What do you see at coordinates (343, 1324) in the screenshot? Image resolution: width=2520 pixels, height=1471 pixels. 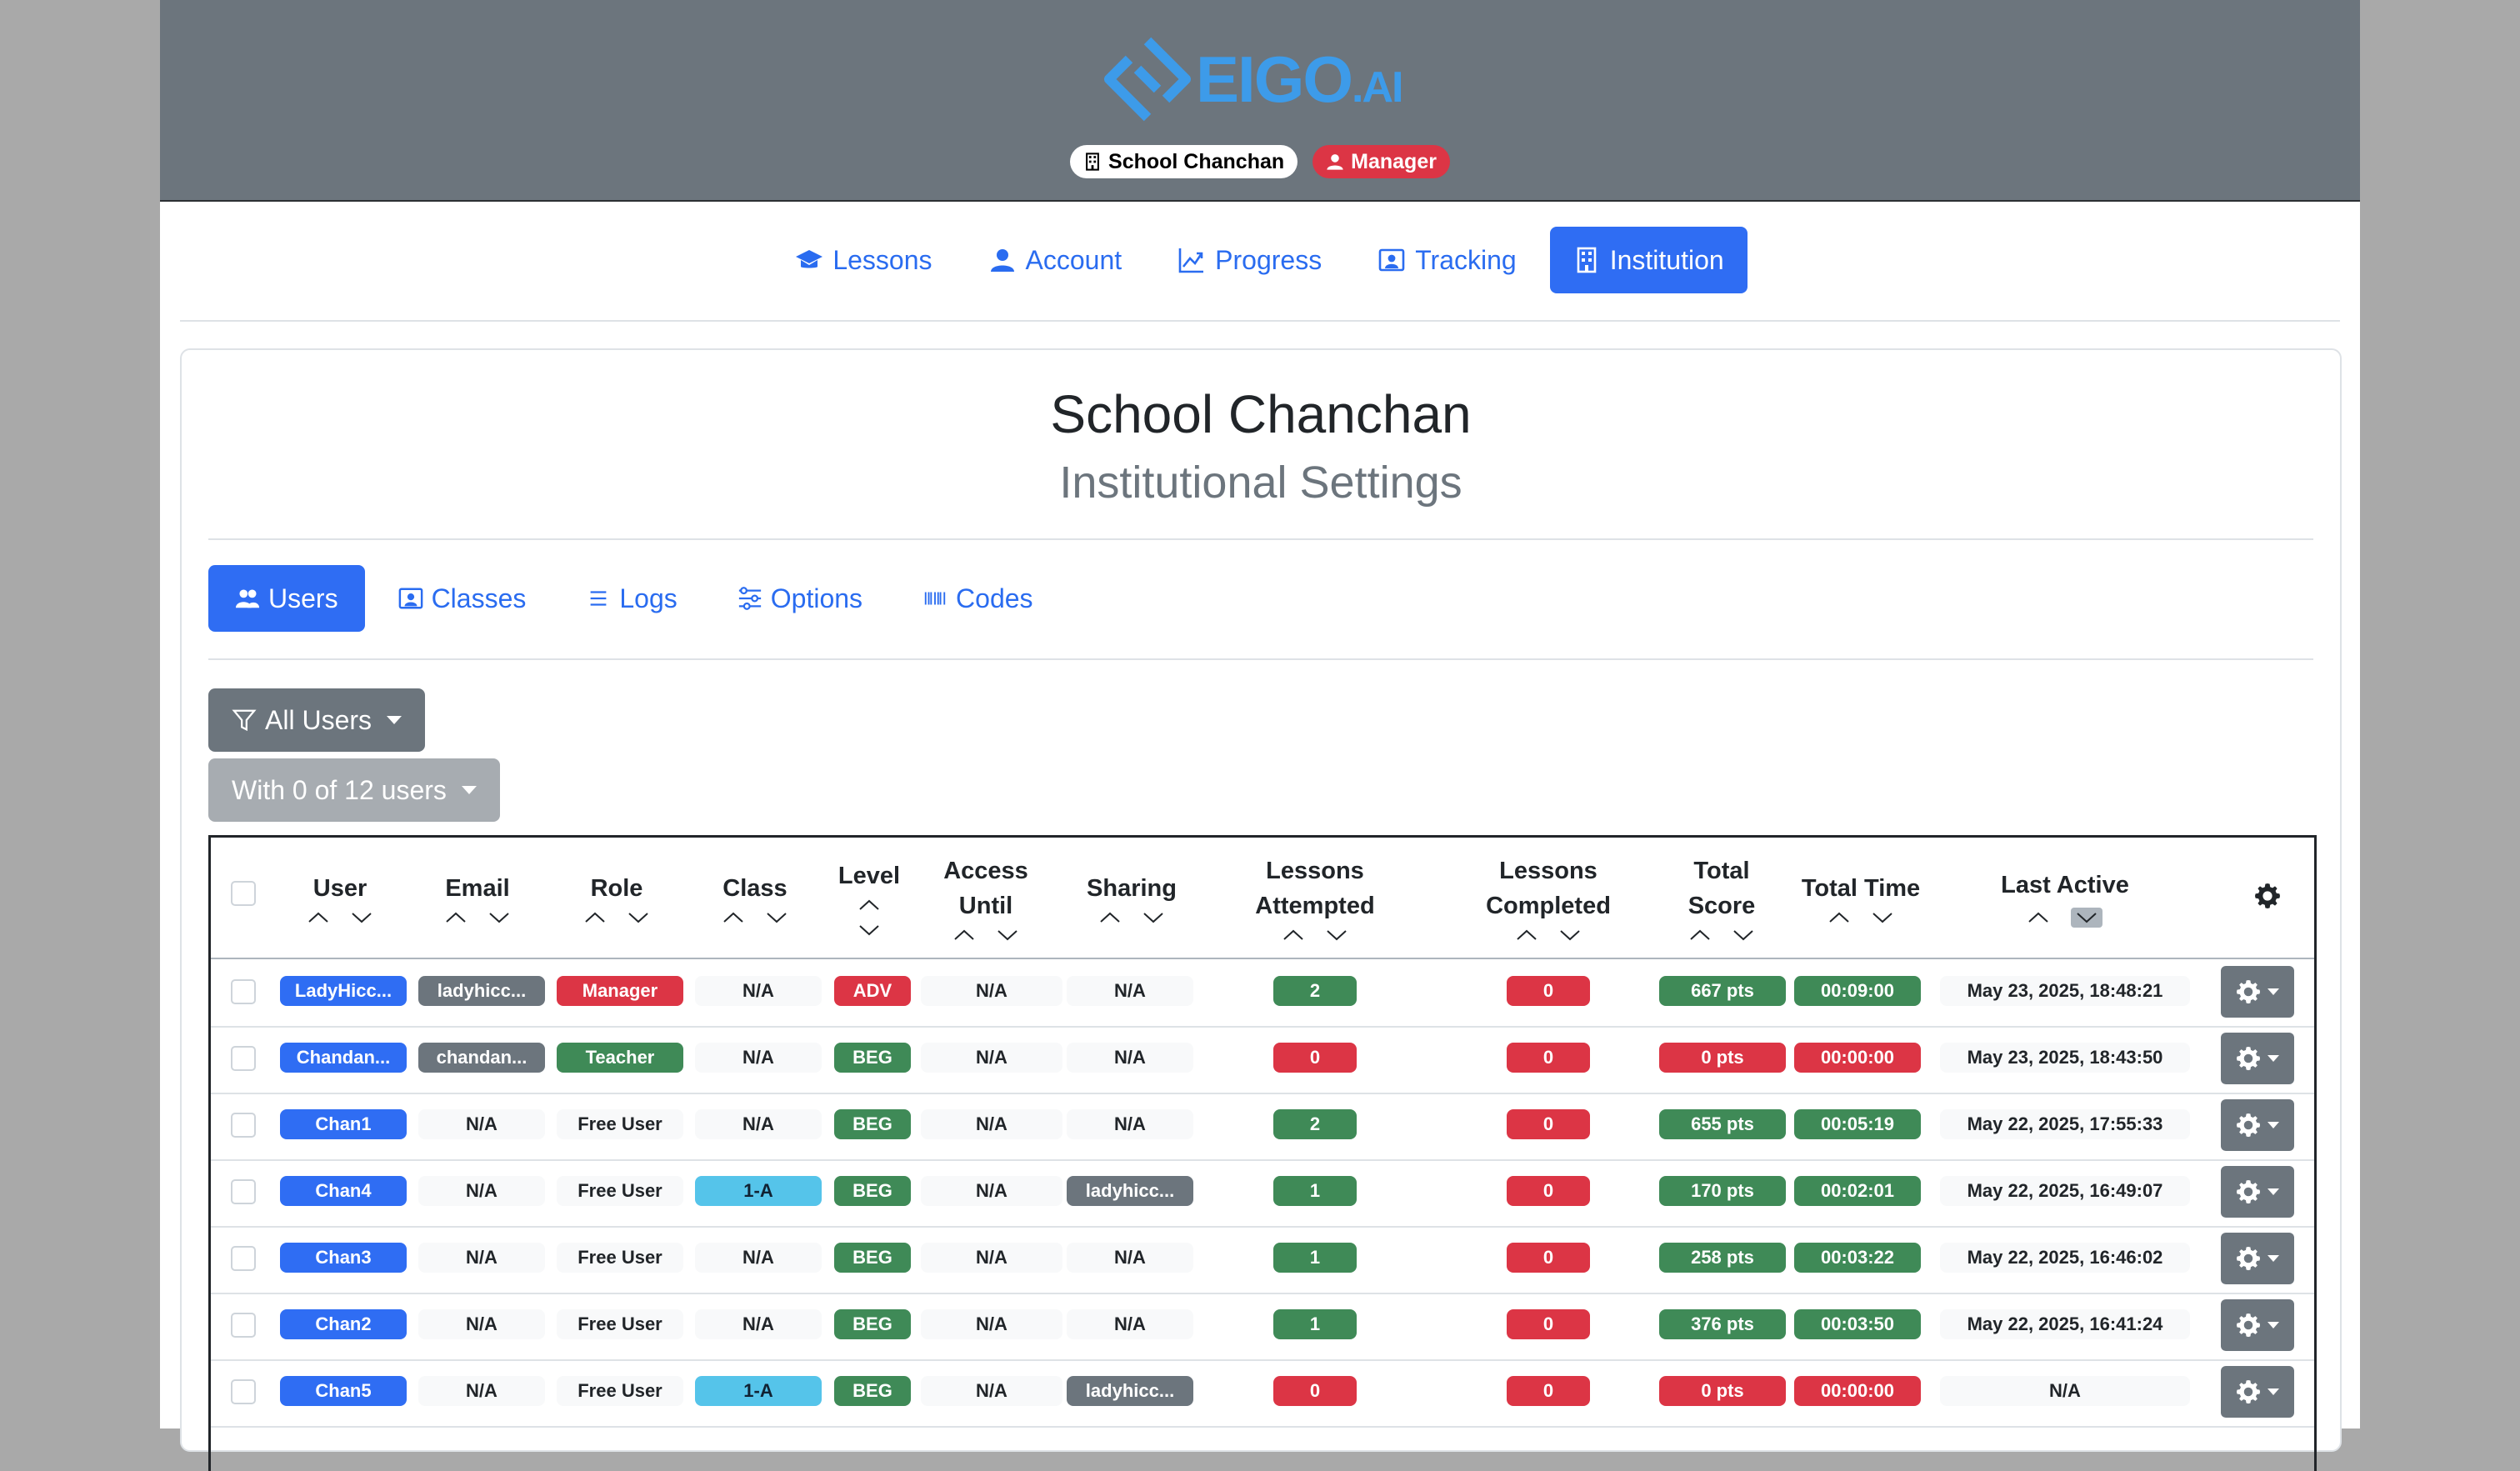 I see `user-name-badge: Chan2` at bounding box center [343, 1324].